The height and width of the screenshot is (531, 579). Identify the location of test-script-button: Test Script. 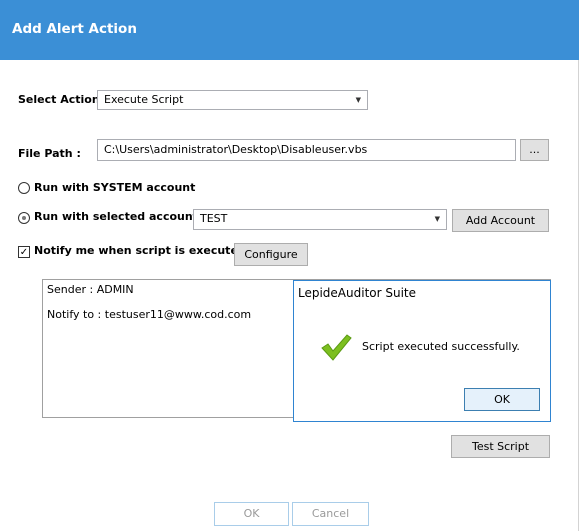
(500, 446).